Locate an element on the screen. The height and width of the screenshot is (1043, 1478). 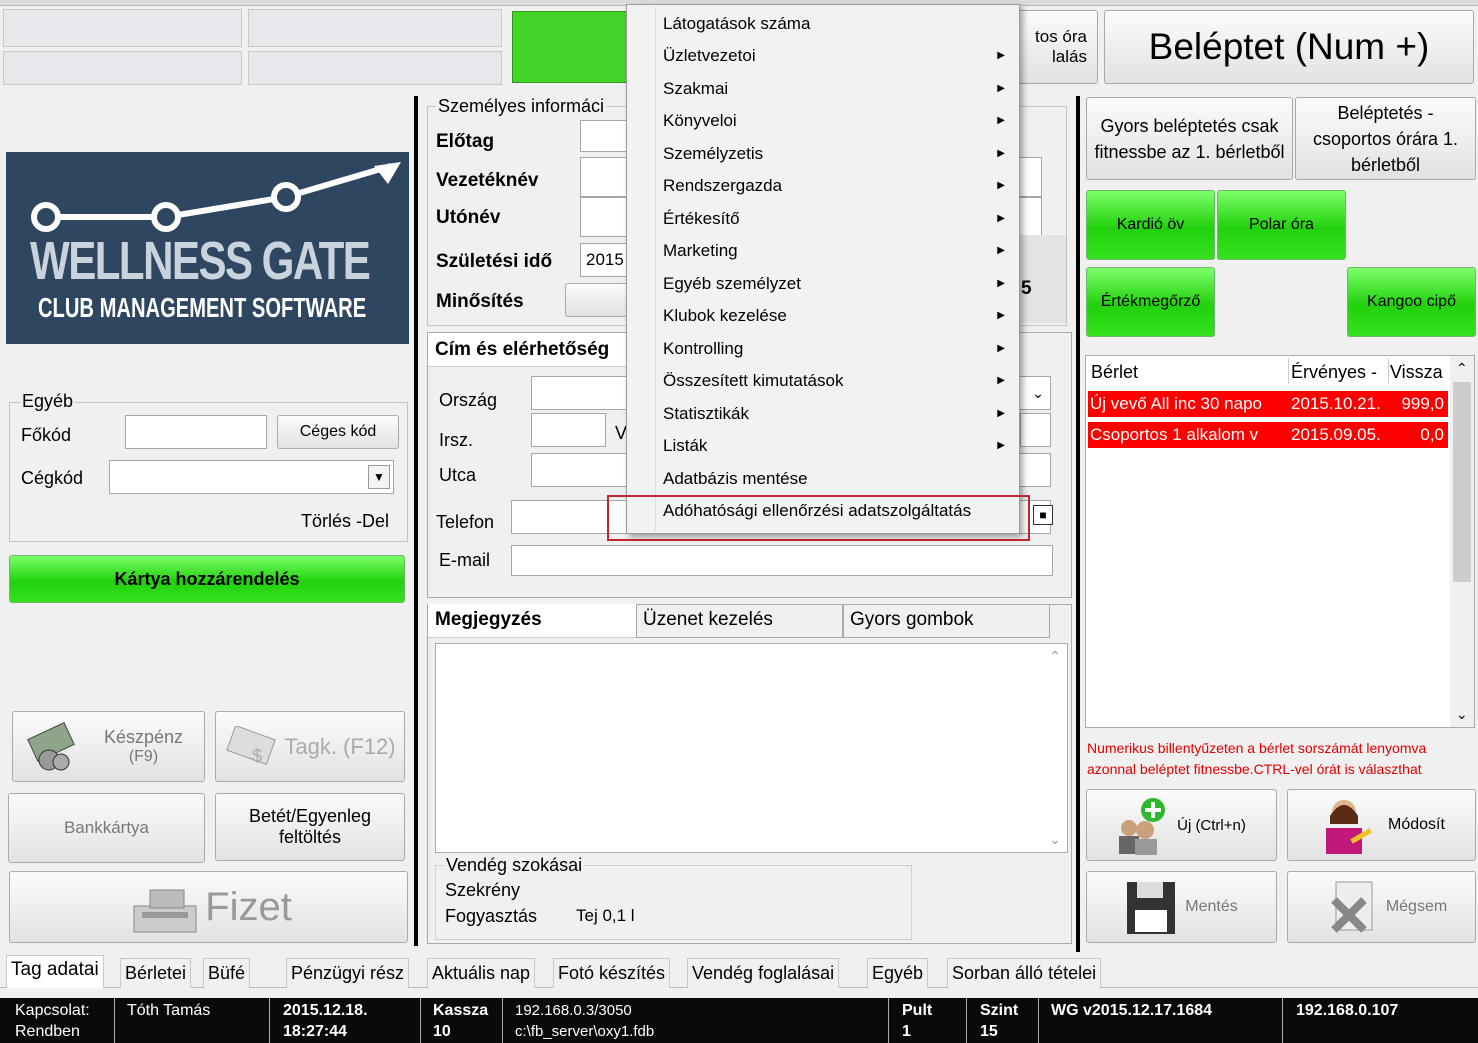
cegkod-select: ▼ is located at coordinates (251, 477).